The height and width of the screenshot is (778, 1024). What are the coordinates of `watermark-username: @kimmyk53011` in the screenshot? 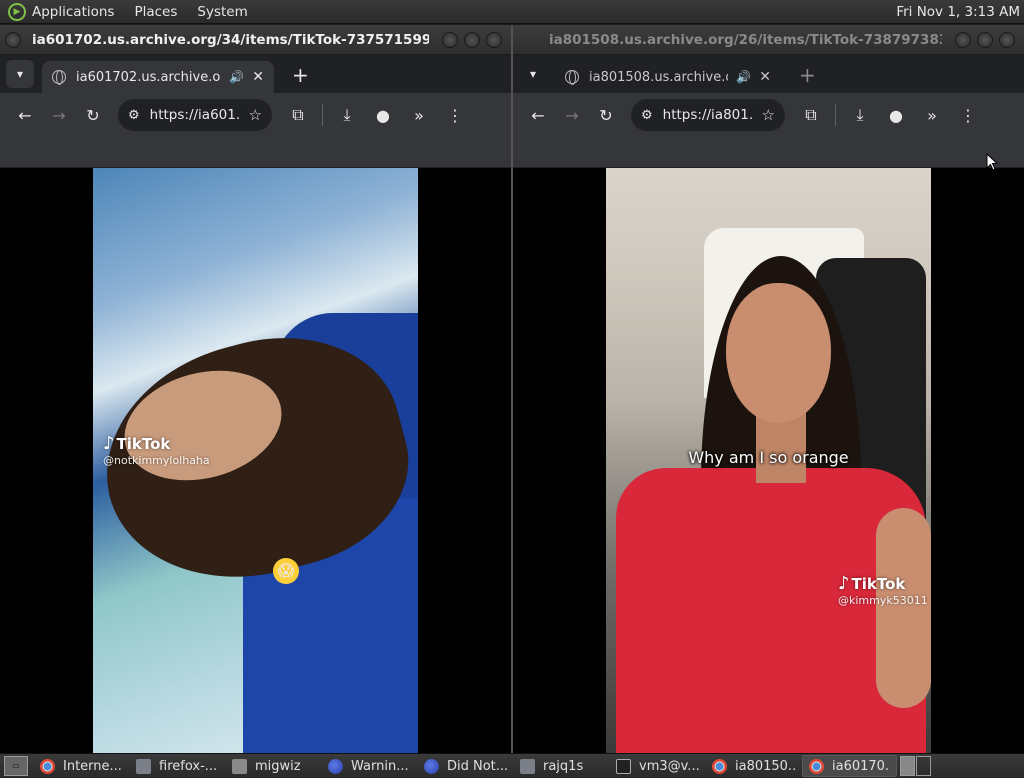 It's located at (883, 600).